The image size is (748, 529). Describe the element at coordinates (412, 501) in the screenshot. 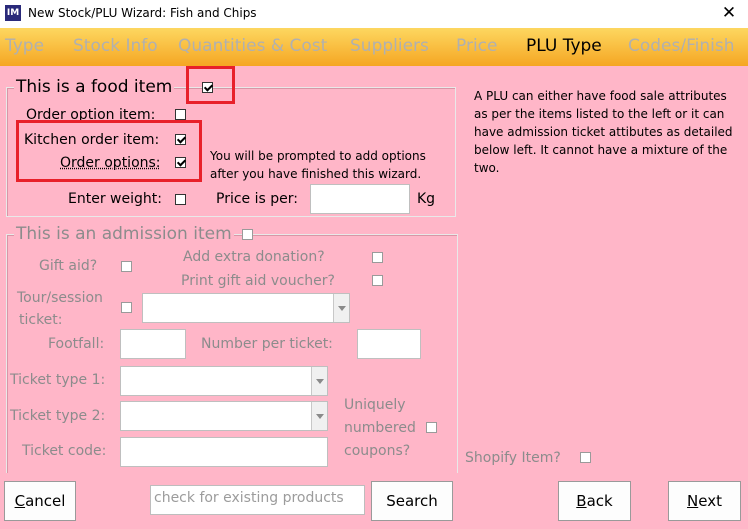

I see `search-button: Search` at that location.